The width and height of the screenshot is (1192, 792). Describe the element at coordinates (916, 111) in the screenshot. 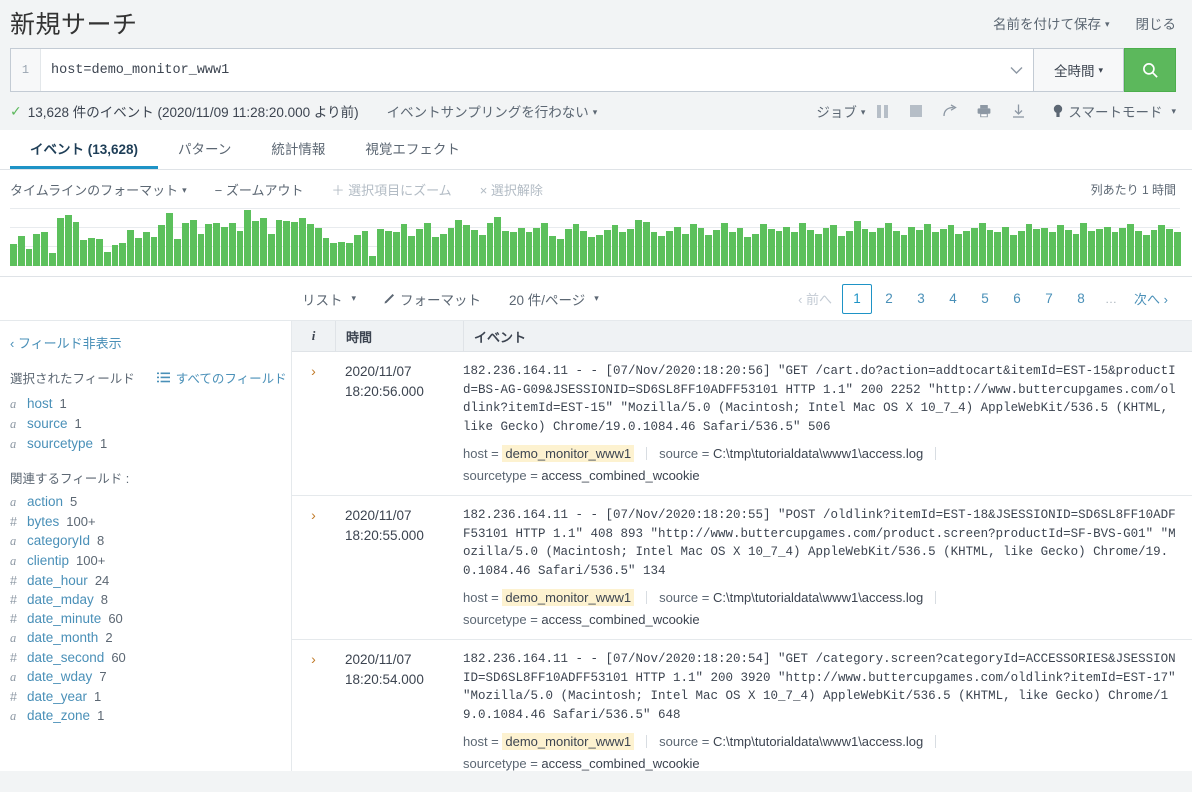

I see `stop-icon` at that location.